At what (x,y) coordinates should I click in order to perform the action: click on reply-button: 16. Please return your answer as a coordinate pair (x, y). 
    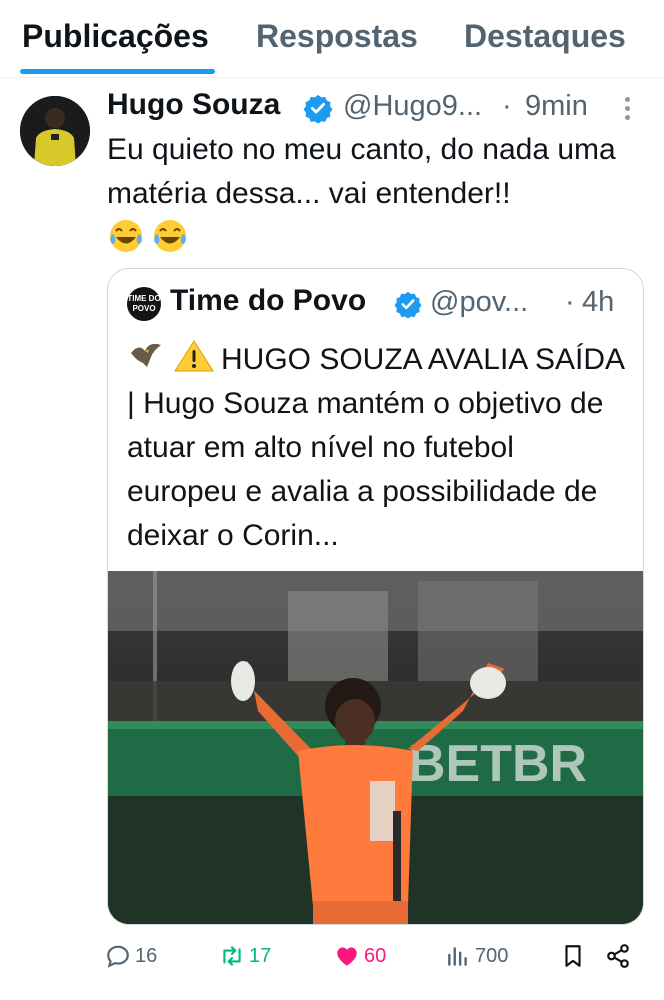
    Looking at the image, I should click on (131, 956).